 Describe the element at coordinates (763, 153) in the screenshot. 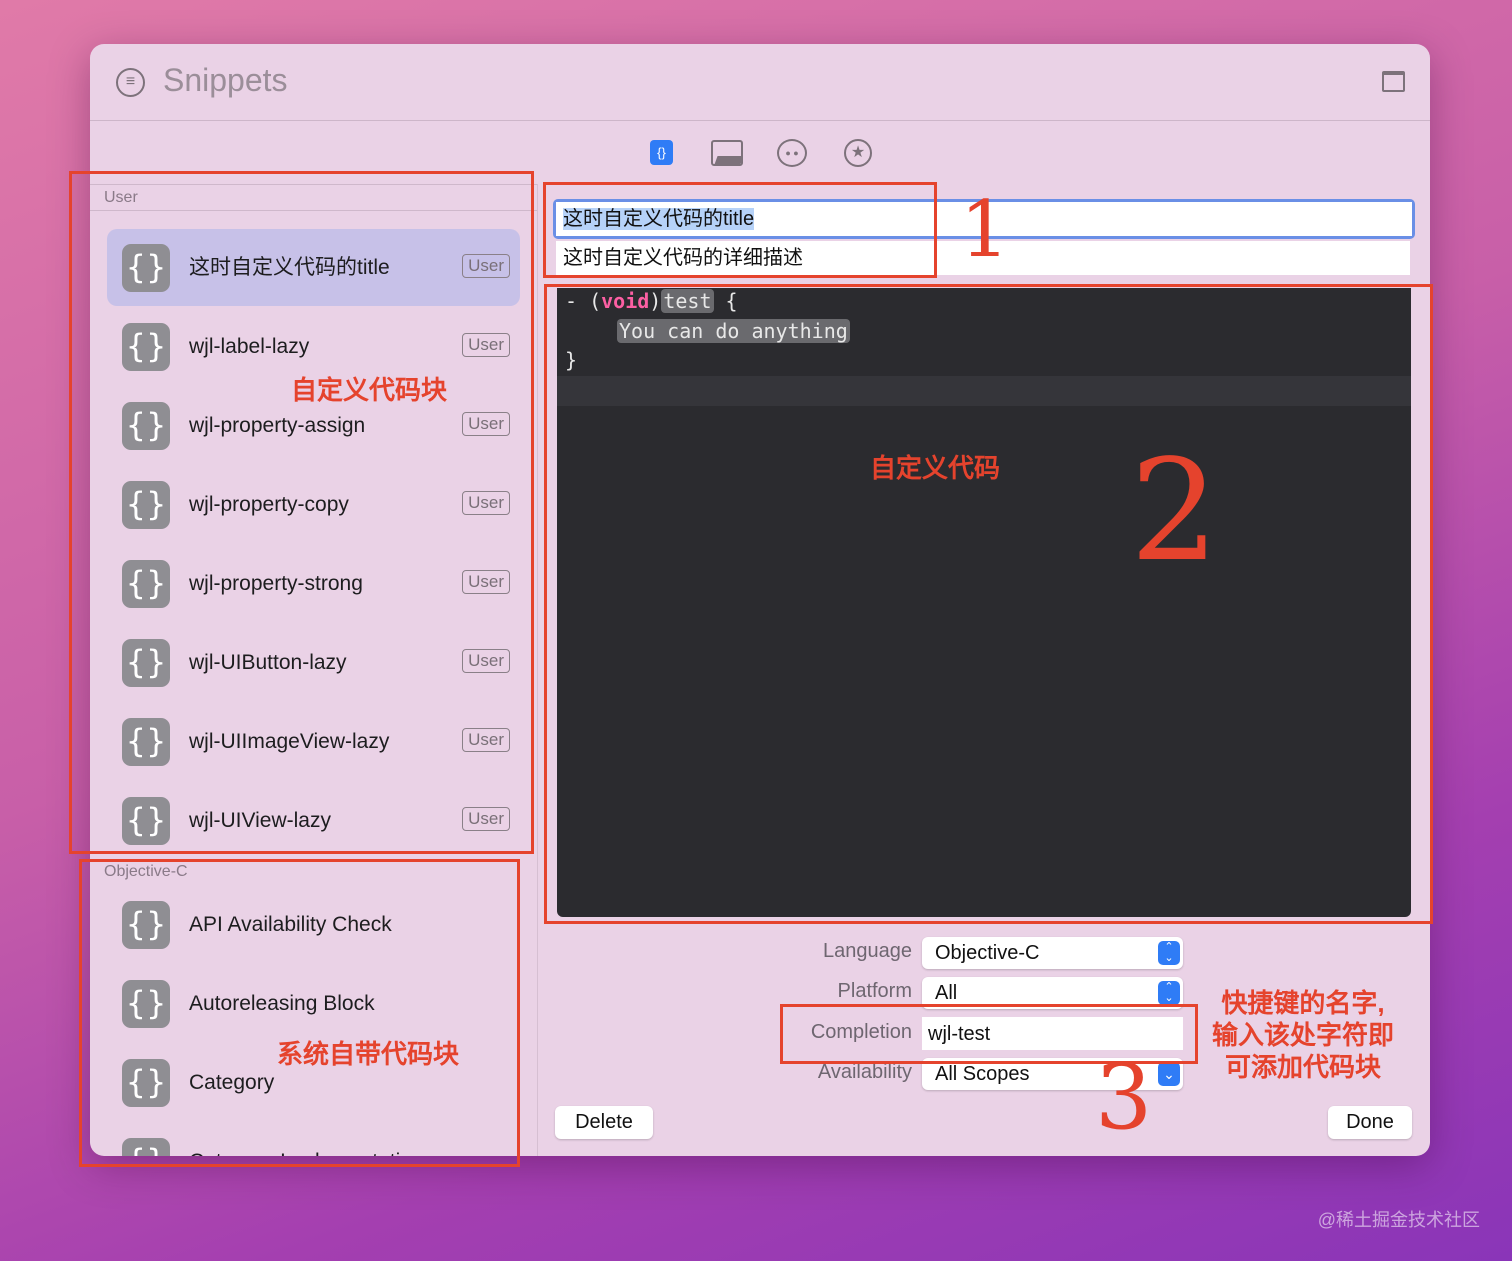

I see `library-tabs: {} ● ● ★` at that location.